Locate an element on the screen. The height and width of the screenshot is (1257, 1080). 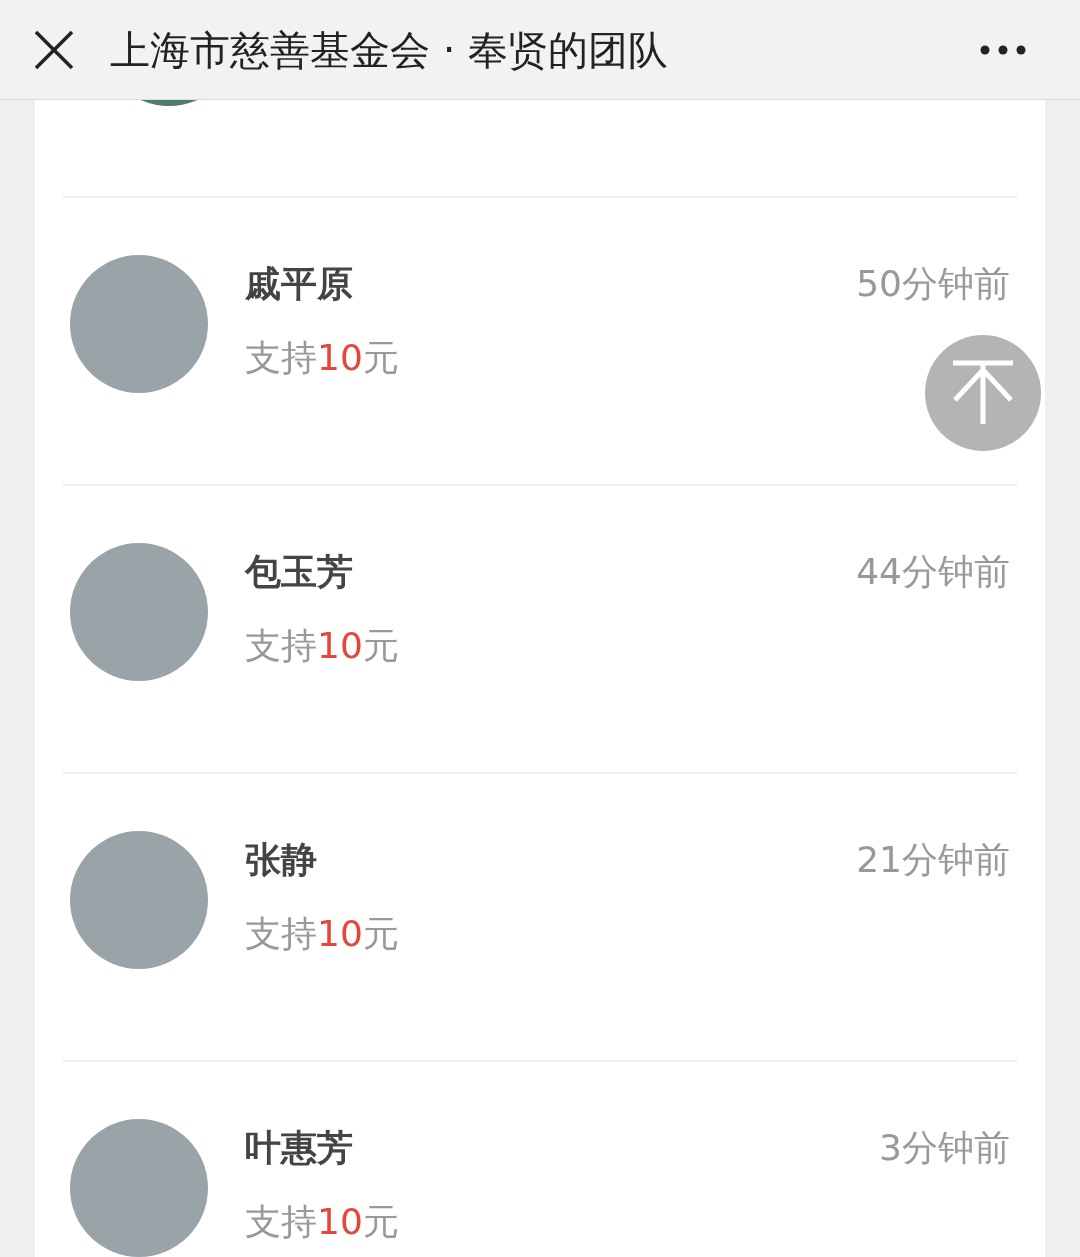
donation-time: 50分钟前 is located at coordinates (933, 283).